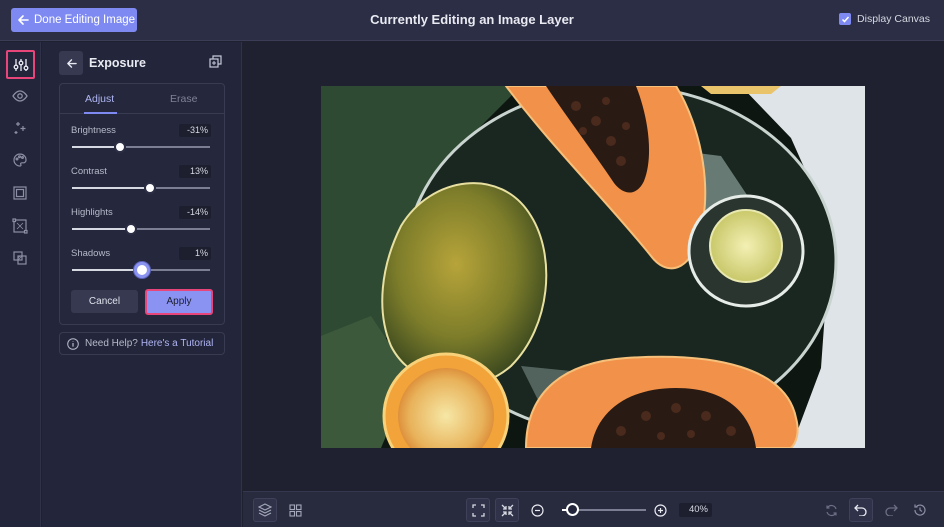 This screenshot has height=527, width=944. I want to click on actual-size-icon, so click(507, 510).